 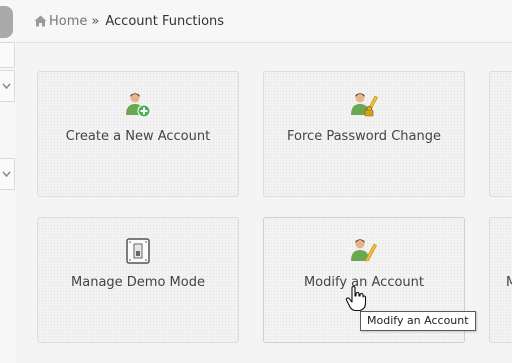 What do you see at coordinates (8, 202) in the screenshot?
I see `sidebar-collapsed` at bounding box center [8, 202].